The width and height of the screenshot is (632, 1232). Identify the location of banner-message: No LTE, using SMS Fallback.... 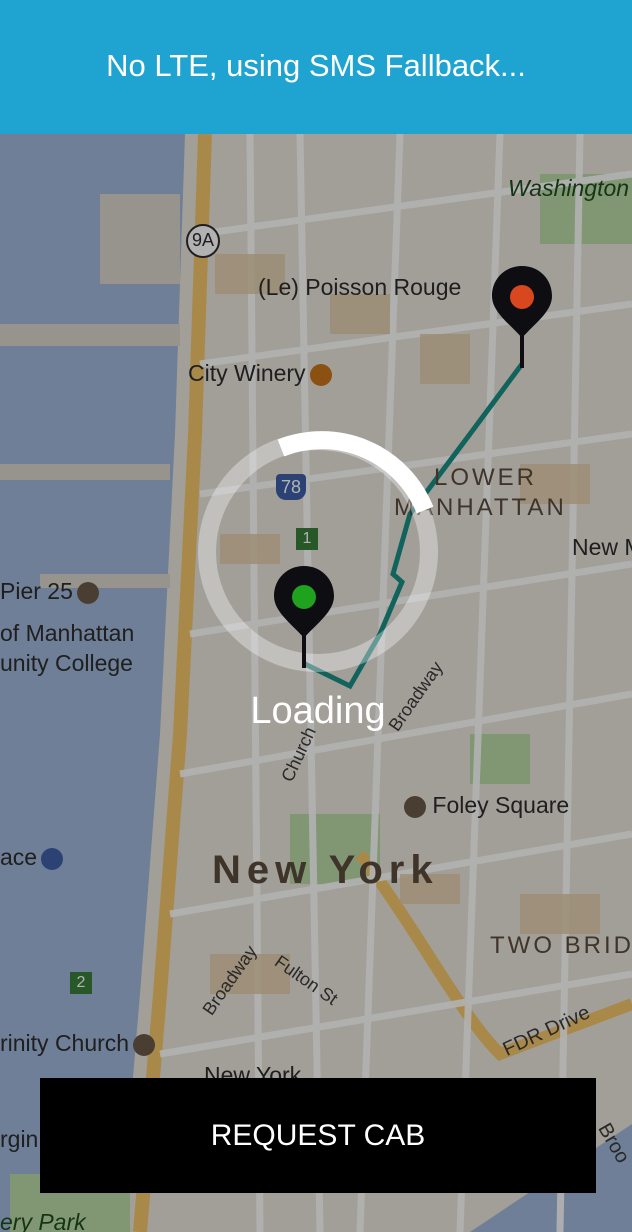
(316, 65).